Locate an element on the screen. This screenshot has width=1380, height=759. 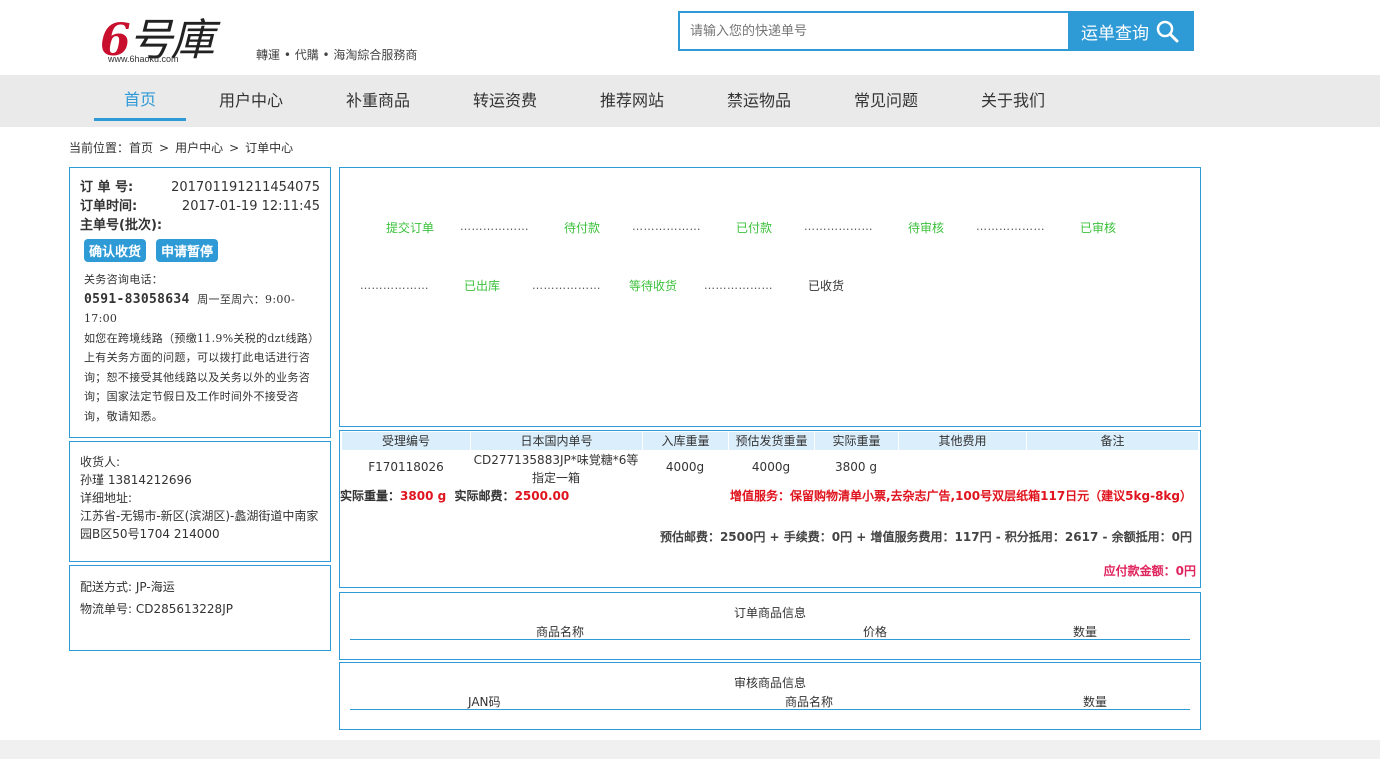
order-actions: 确认收货 申请暂停 is located at coordinates (200, 250).